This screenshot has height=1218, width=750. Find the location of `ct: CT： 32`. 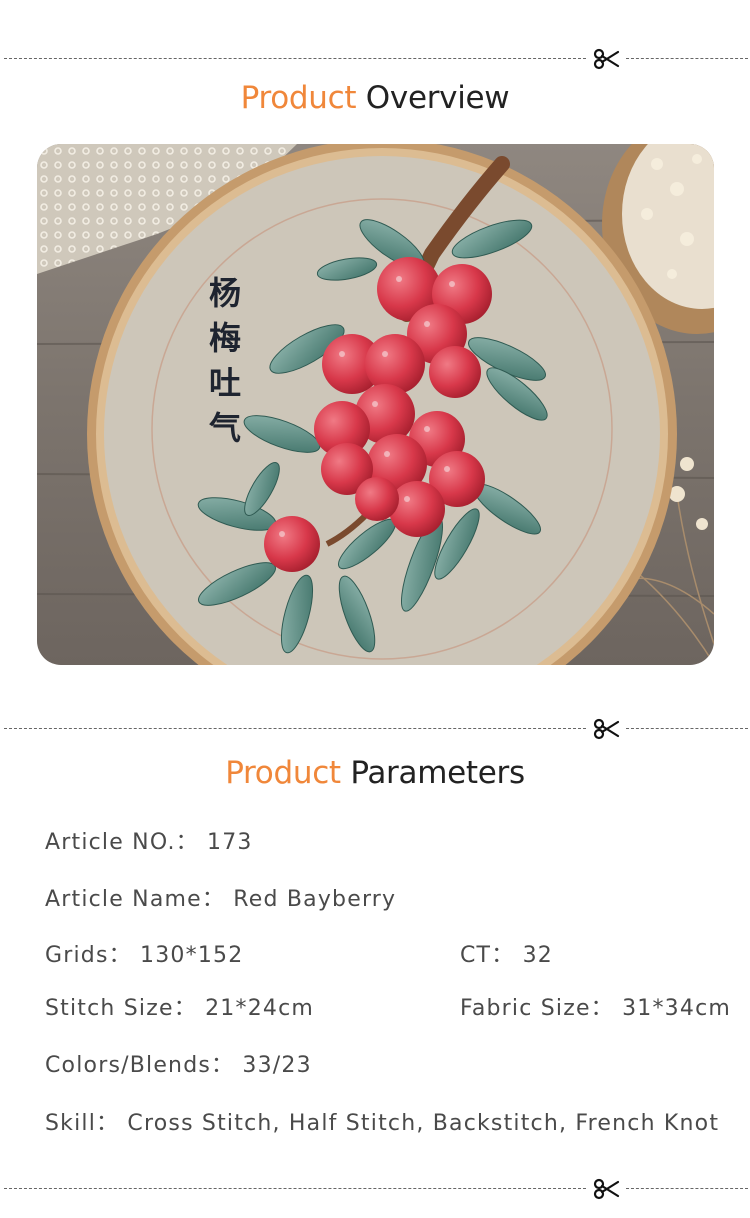

ct: CT： 32 is located at coordinates (506, 955).